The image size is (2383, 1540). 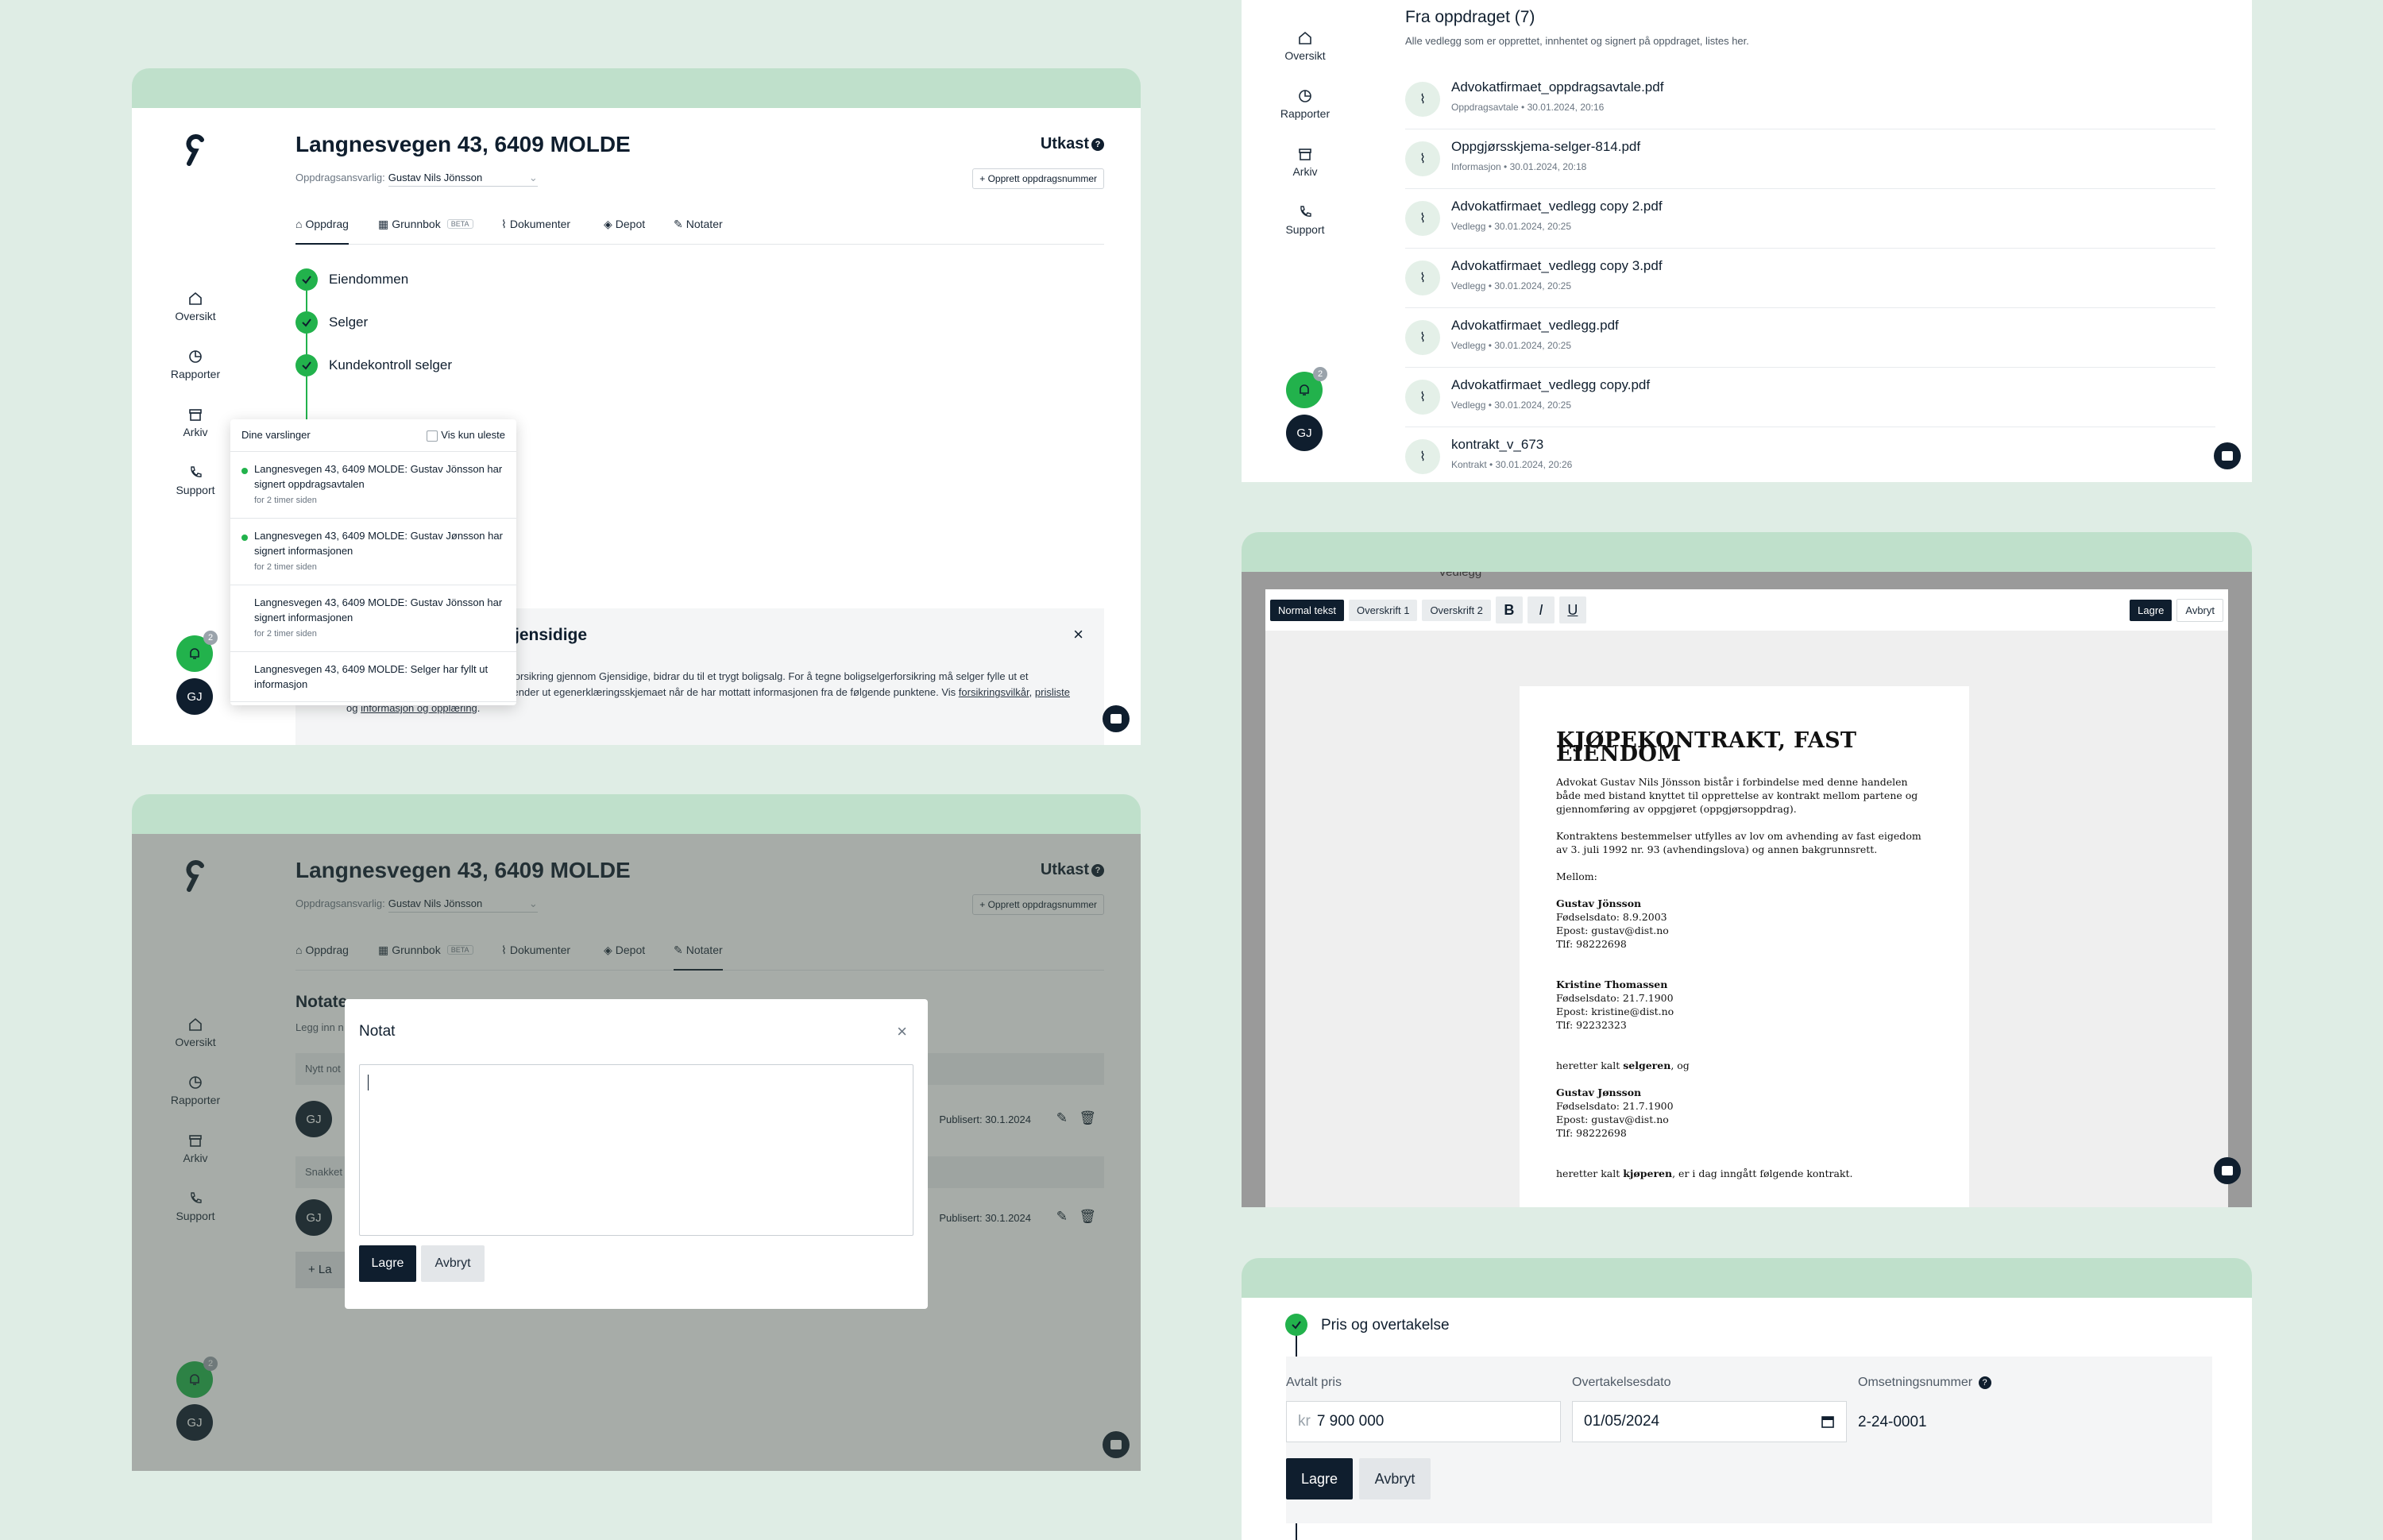 What do you see at coordinates (631, 224) in the screenshot?
I see `tab-depot-label: Depot` at bounding box center [631, 224].